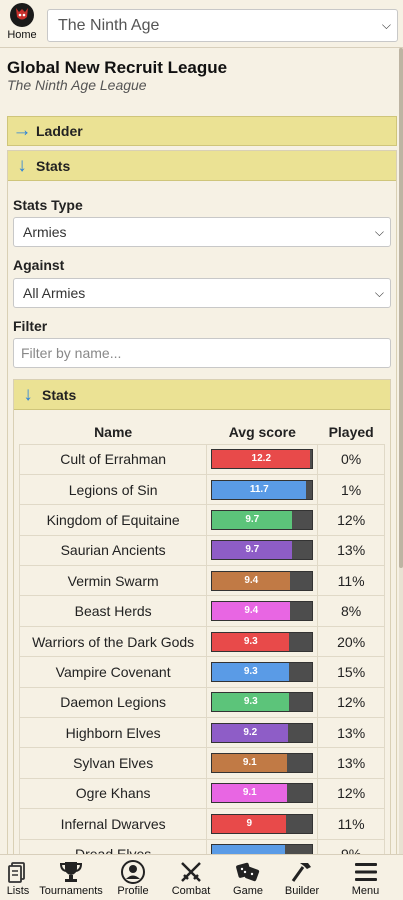  I want to click on avg-score-cell: 12.2, so click(262, 459).